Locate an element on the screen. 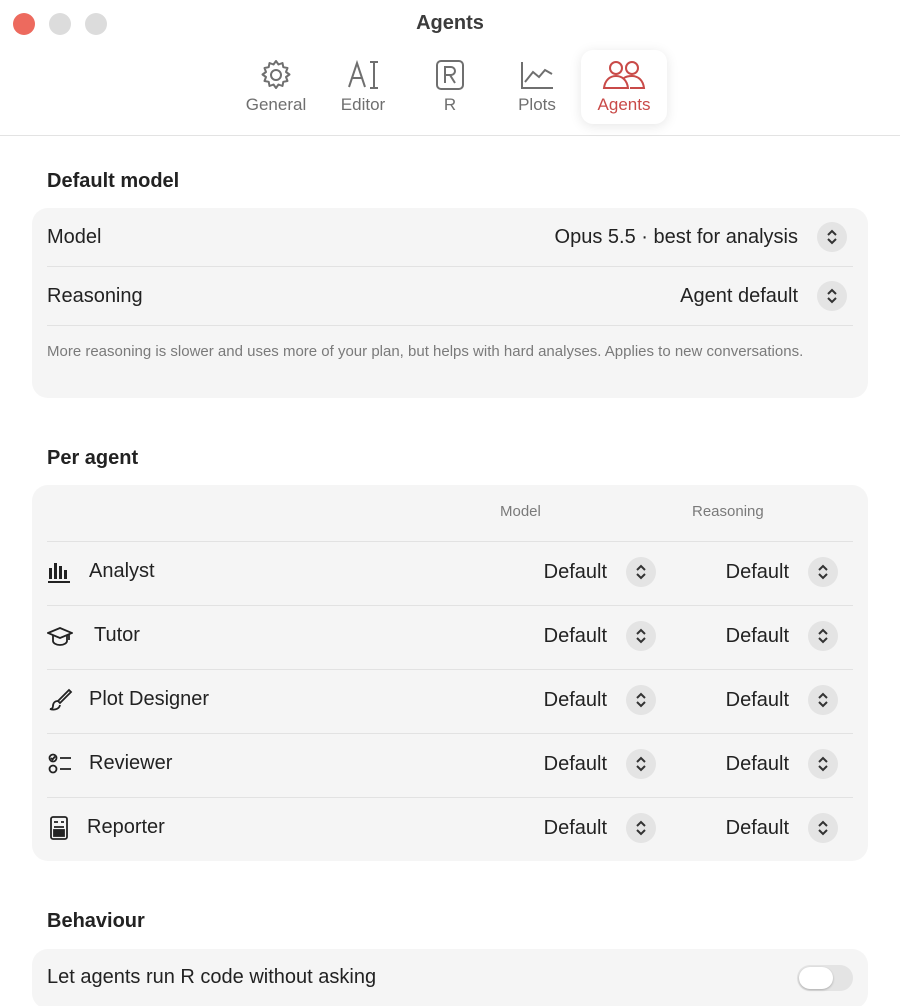  column-header-model: Model is located at coordinates (520, 511).